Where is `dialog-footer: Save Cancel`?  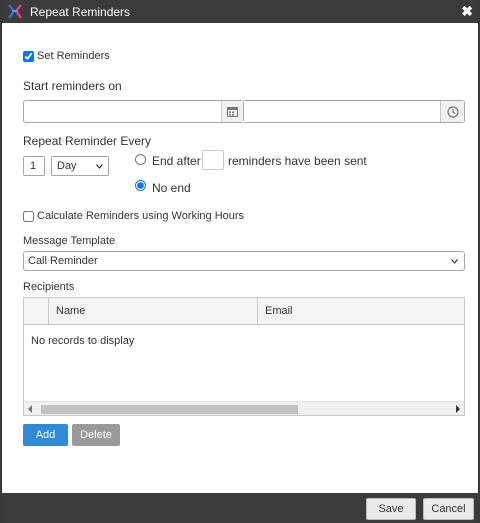
dialog-footer: Save Cancel is located at coordinates (240, 508).